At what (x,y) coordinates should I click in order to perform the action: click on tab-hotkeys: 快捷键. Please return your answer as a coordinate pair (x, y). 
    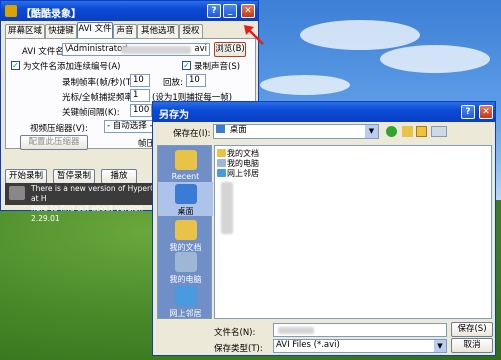
    Looking at the image, I should click on (61, 31).